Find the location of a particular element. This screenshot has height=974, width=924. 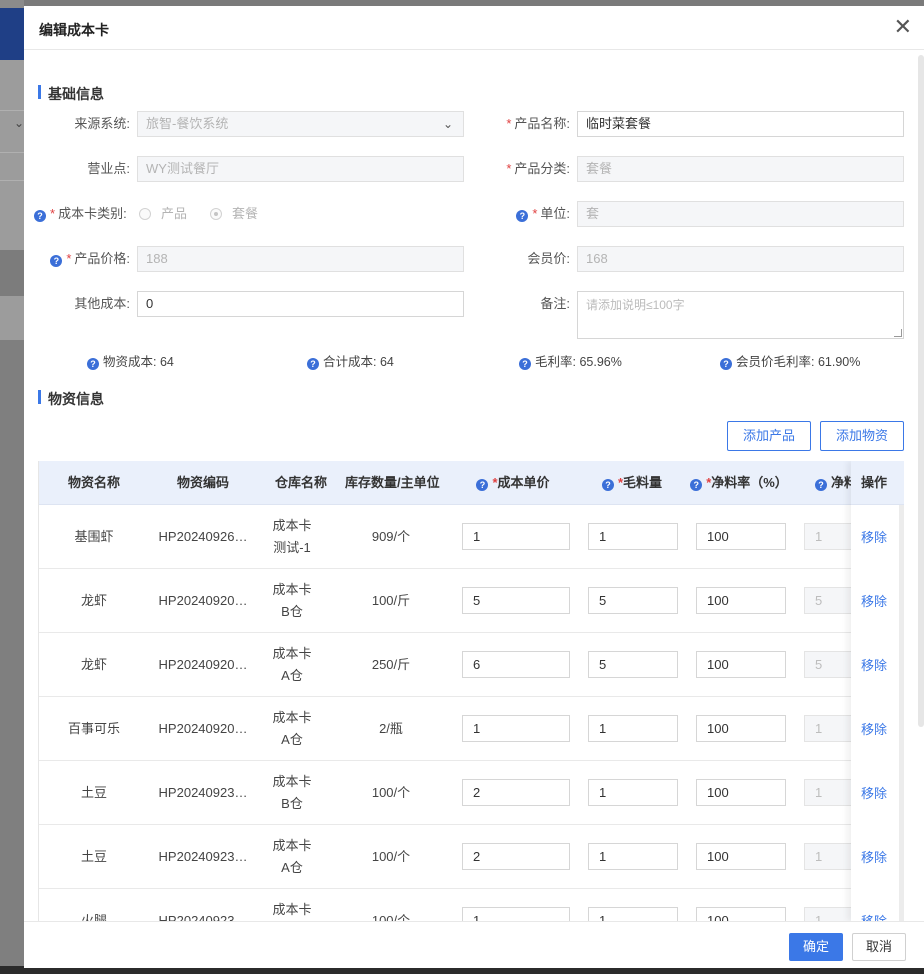

table-row: 基围虾 HP20240926… 成本卡测试-1 909/个 1 1 100 1 is located at coordinates (471, 537).